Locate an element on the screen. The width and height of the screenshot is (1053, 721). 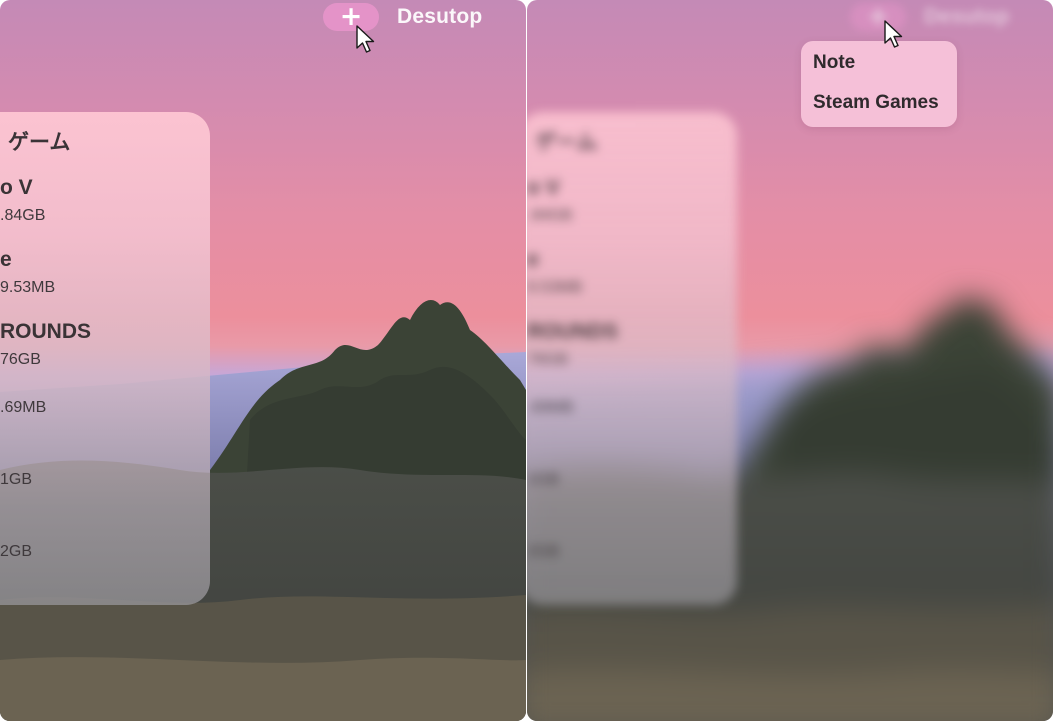
menu-item-note: Note is located at coordinates (834, 63).